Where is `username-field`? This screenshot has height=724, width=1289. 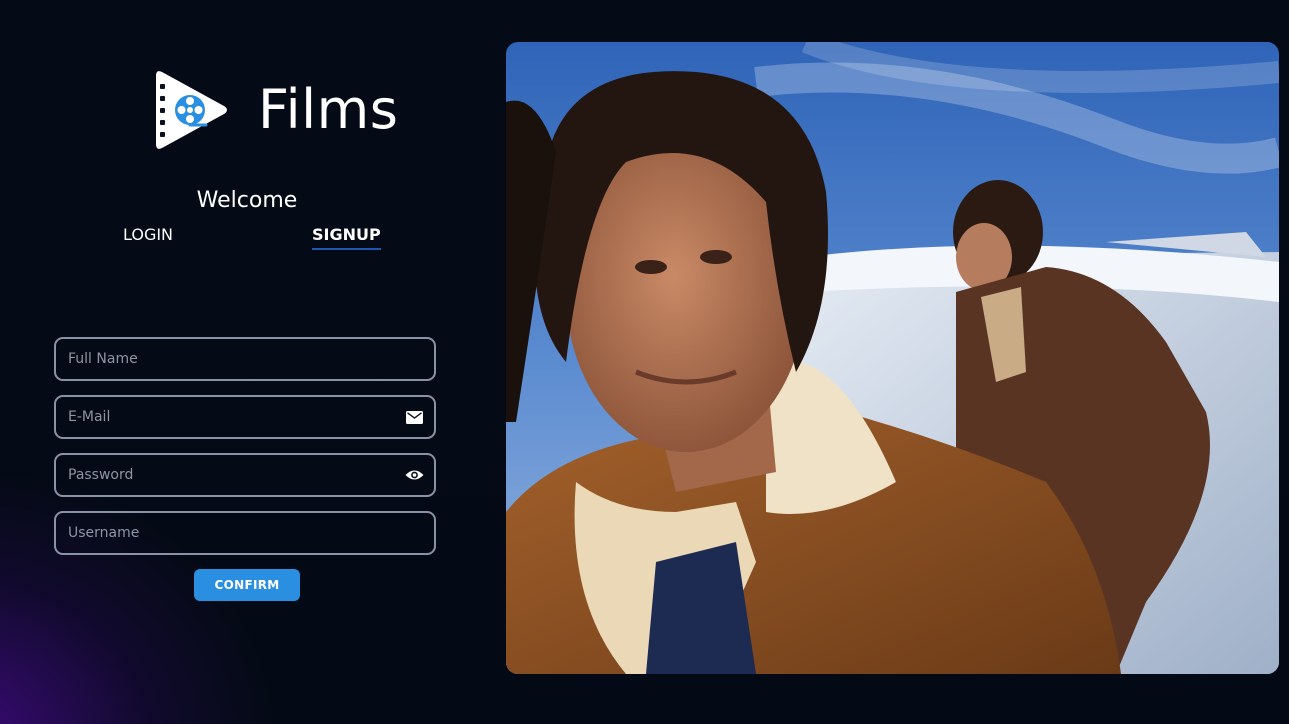 username-field is located at coordinates (245, 533).